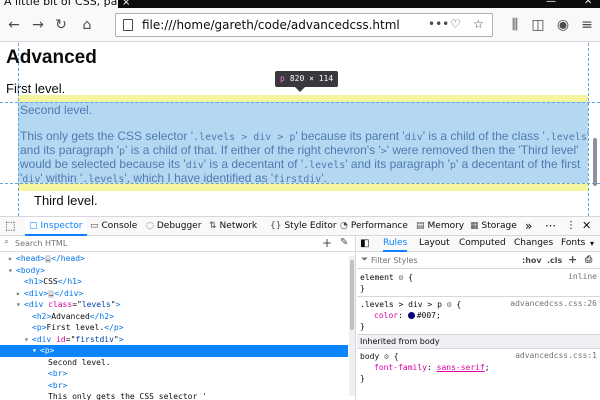  I want to click on tab-layout: Layout, so click(434, 244).